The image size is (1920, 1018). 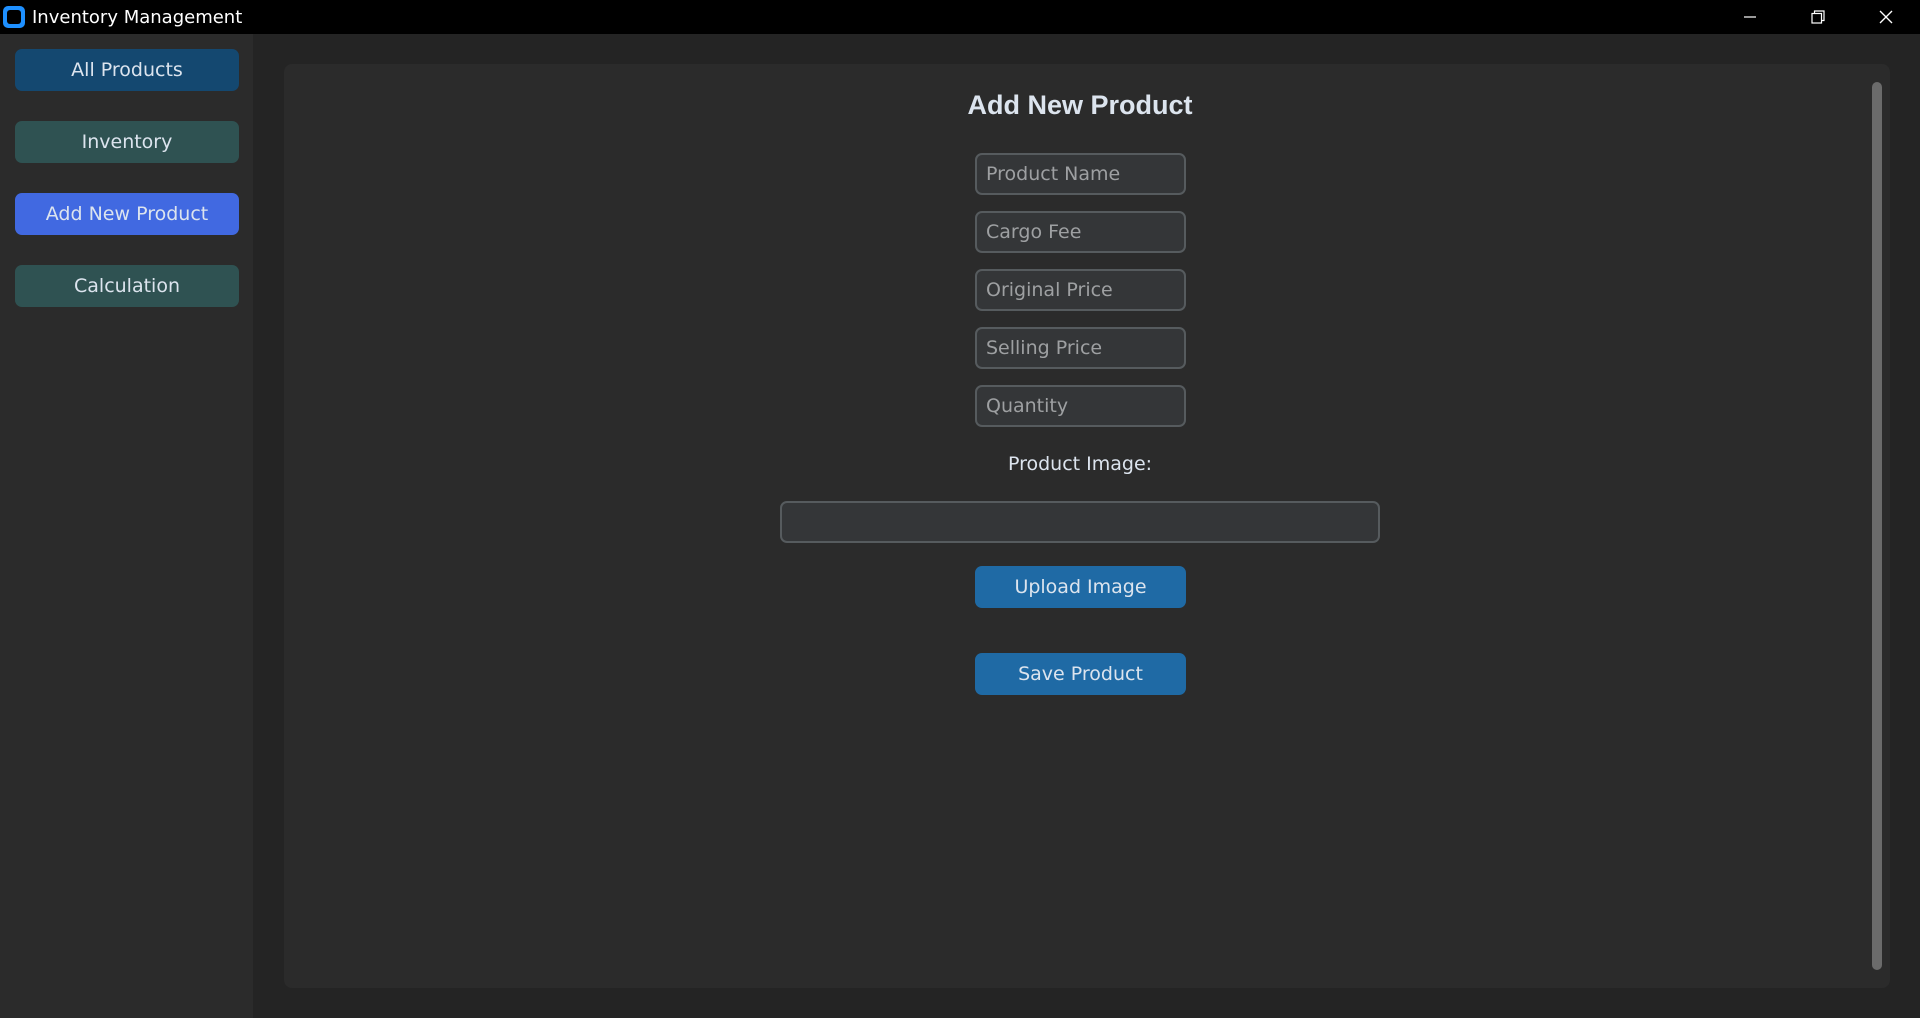 I want to click on close-button, so click(x=1886, y=17).